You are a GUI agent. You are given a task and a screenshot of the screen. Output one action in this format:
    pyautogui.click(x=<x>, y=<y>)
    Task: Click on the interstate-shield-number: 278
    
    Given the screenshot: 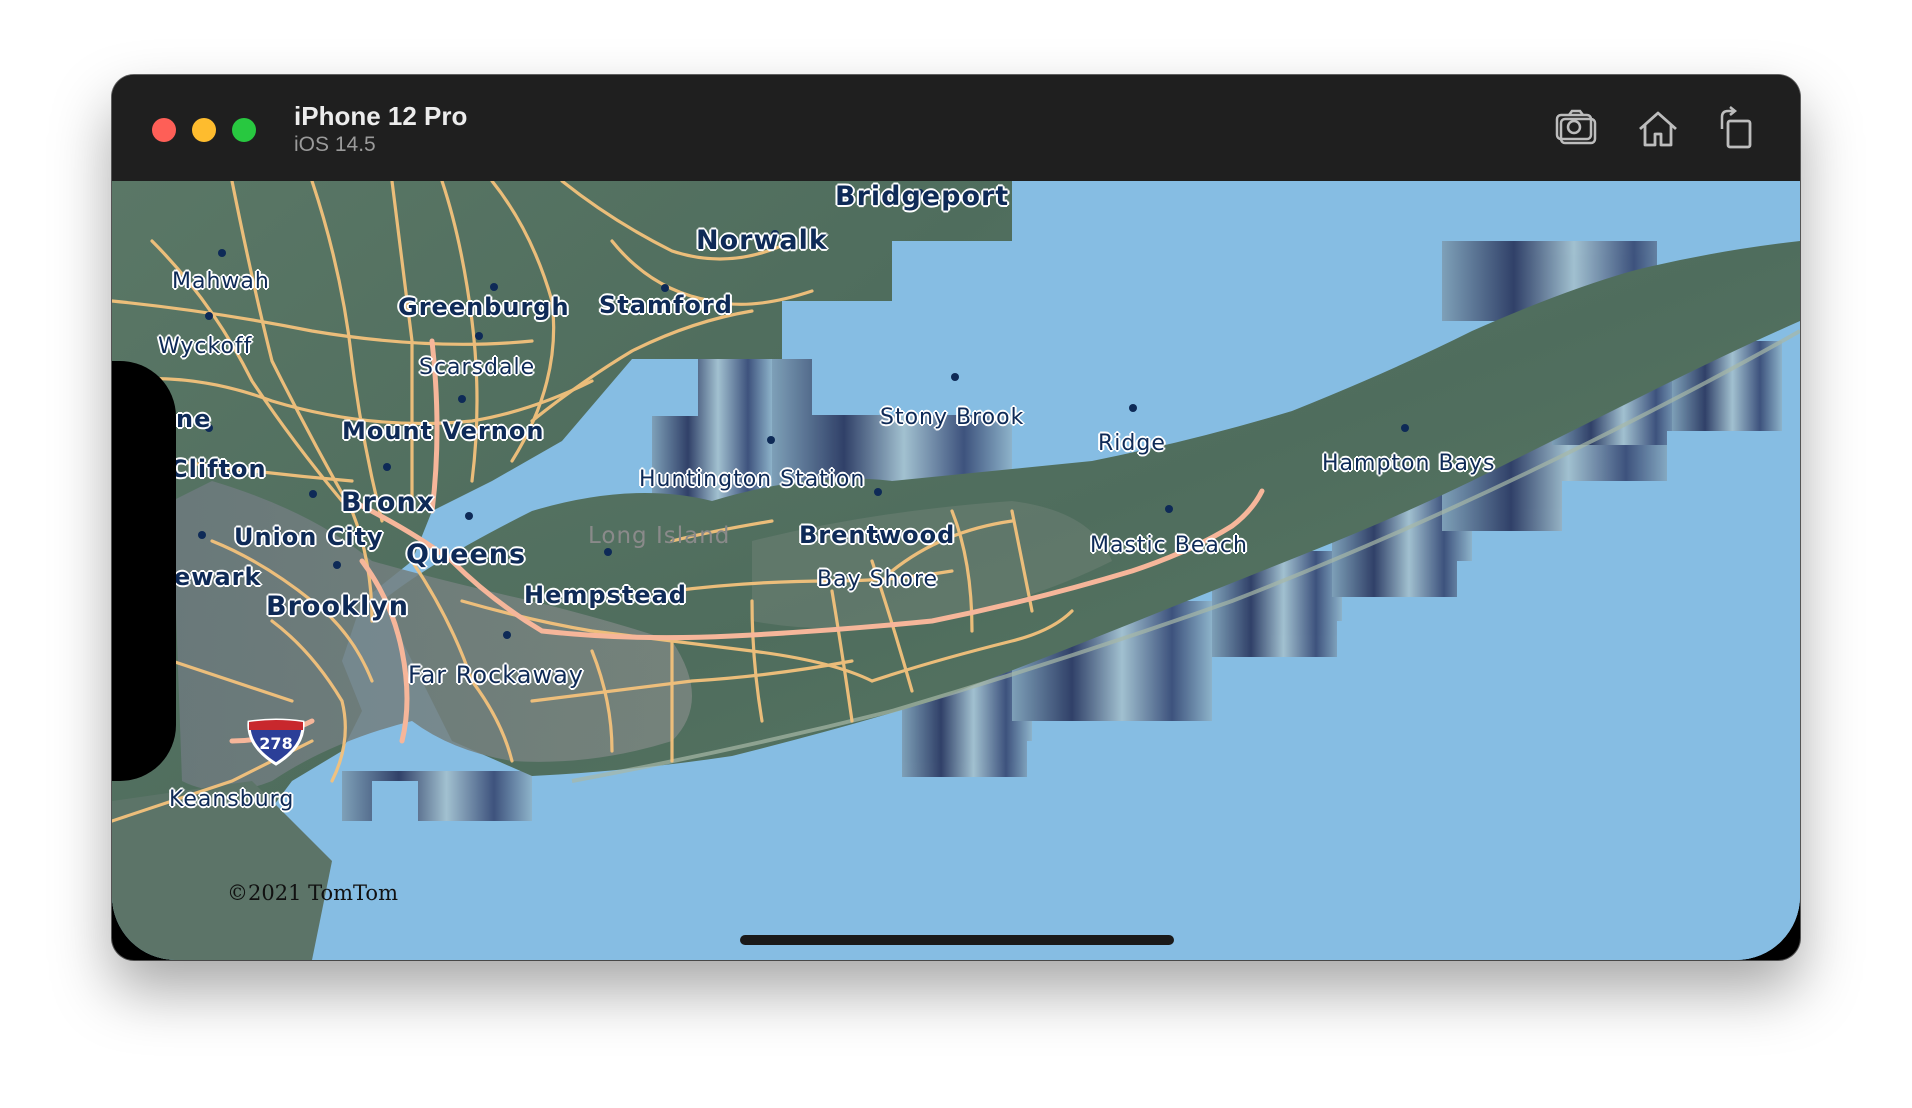 What is the action you would take?
    pyautogui.click(x=276, y=743)
    